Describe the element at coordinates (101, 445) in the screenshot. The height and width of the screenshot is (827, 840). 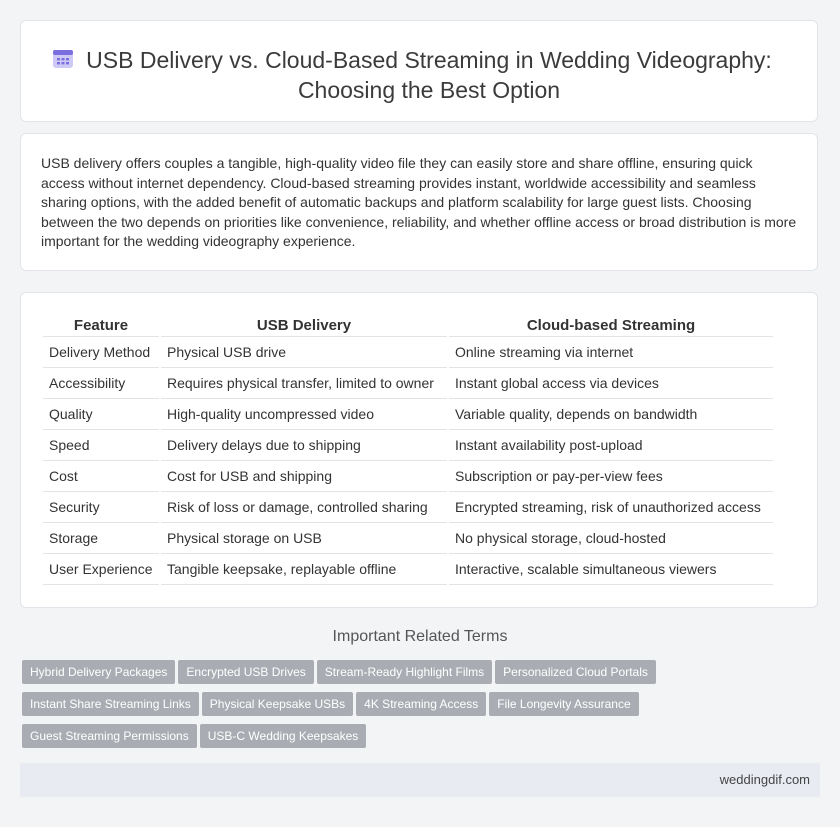
I see `feature-cell: Speed` at that location.